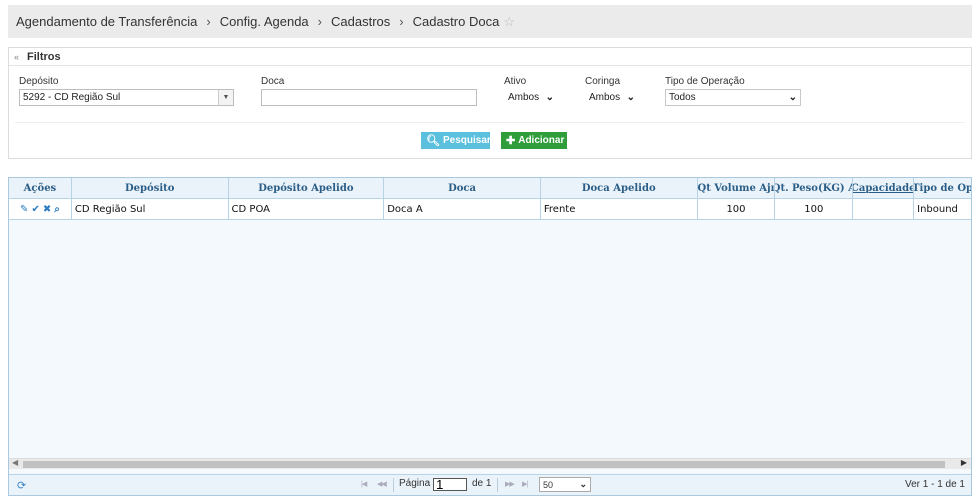 The height and width of the screenshot is (502, 980). I want to click on delete-icon: ✖, so click(47, 209).